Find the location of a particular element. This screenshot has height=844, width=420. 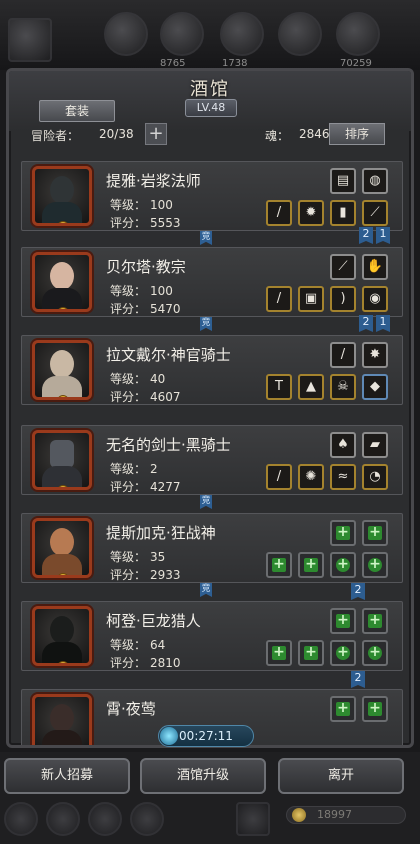

hero-score: 评分： 4277 is located at coordinates (143, 486).